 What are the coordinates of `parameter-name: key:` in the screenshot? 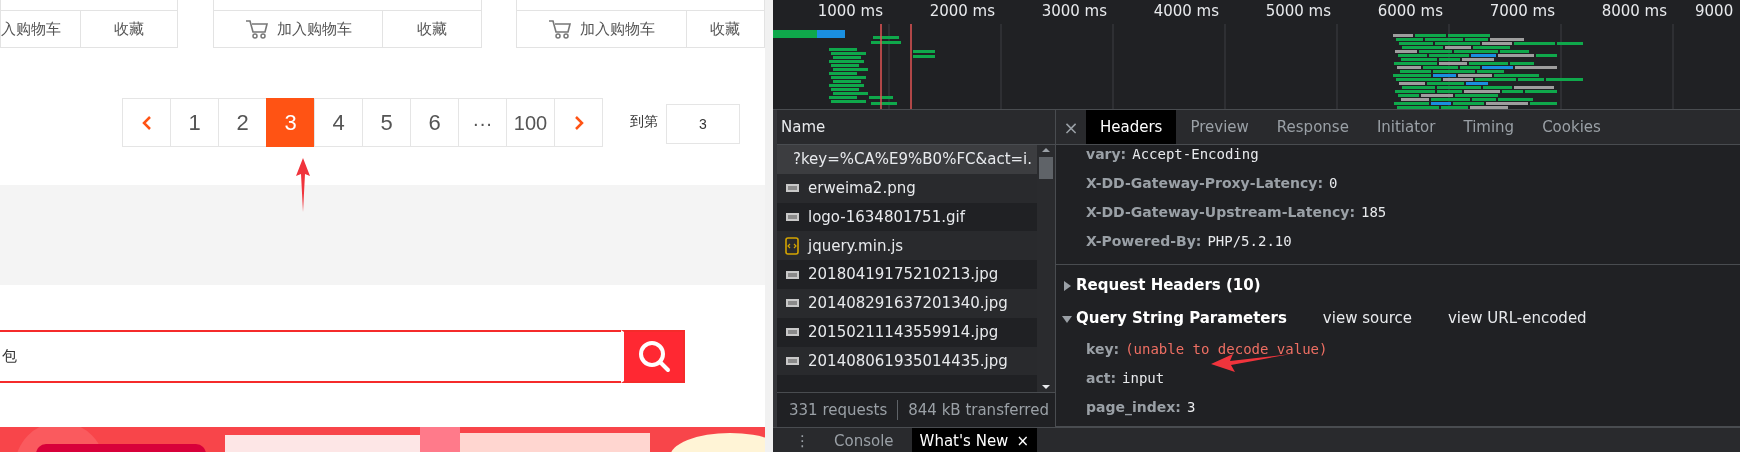 It's located at (1103, 349).